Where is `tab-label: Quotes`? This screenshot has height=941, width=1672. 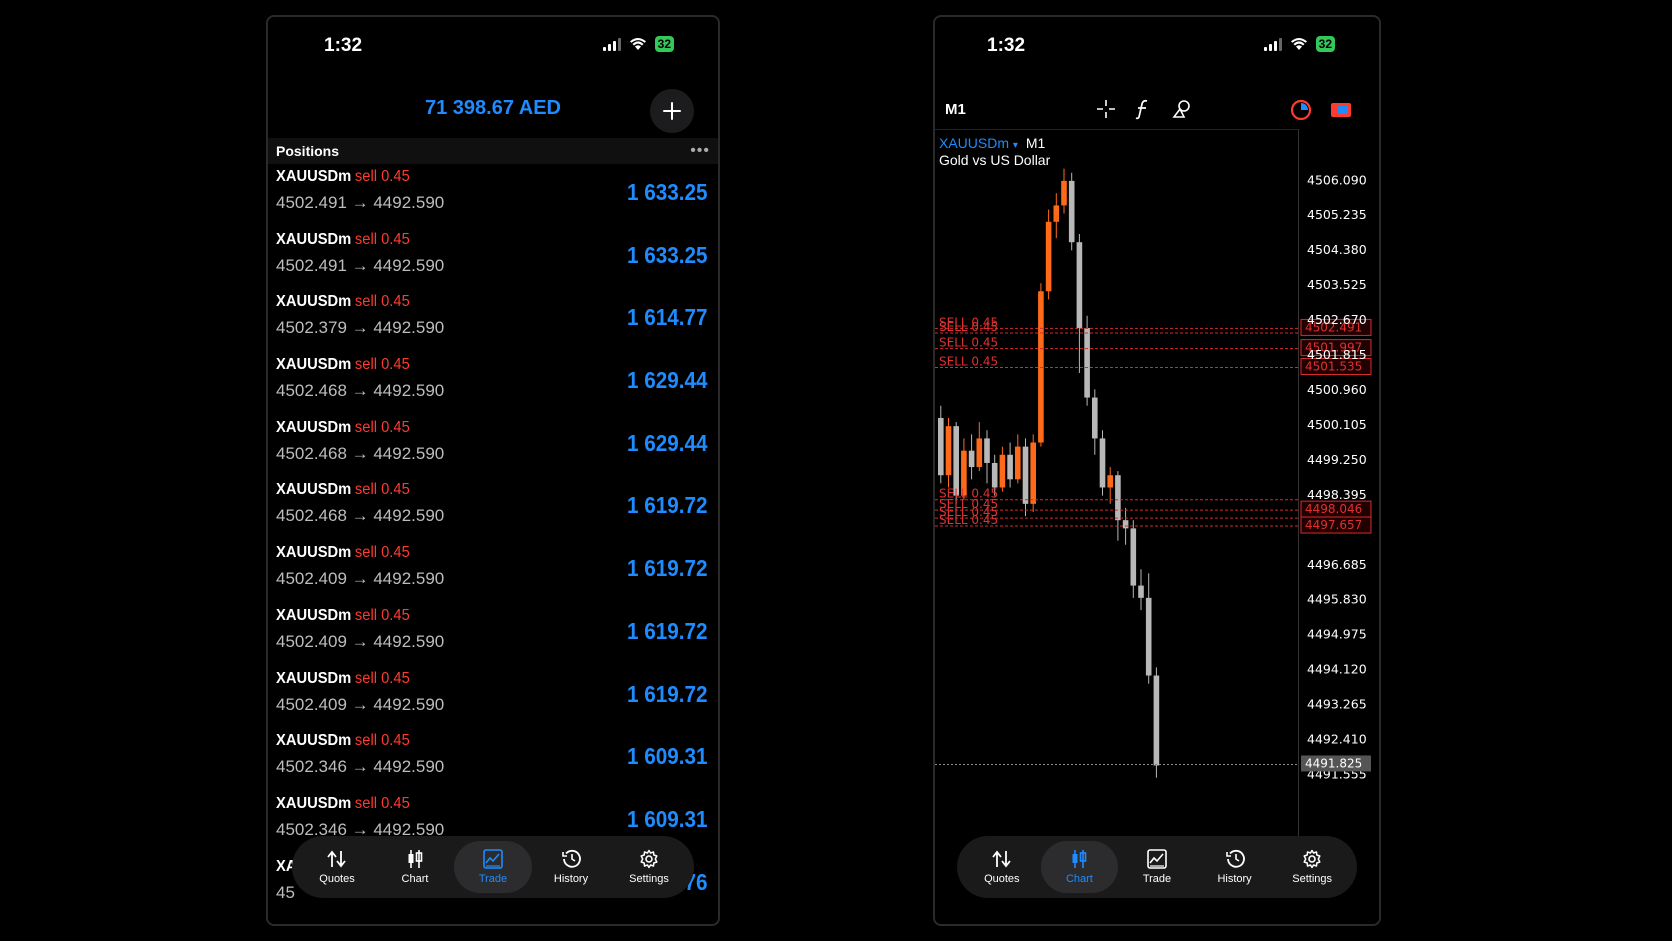 tab-label: Quotes is located at coordinates (337, 879).